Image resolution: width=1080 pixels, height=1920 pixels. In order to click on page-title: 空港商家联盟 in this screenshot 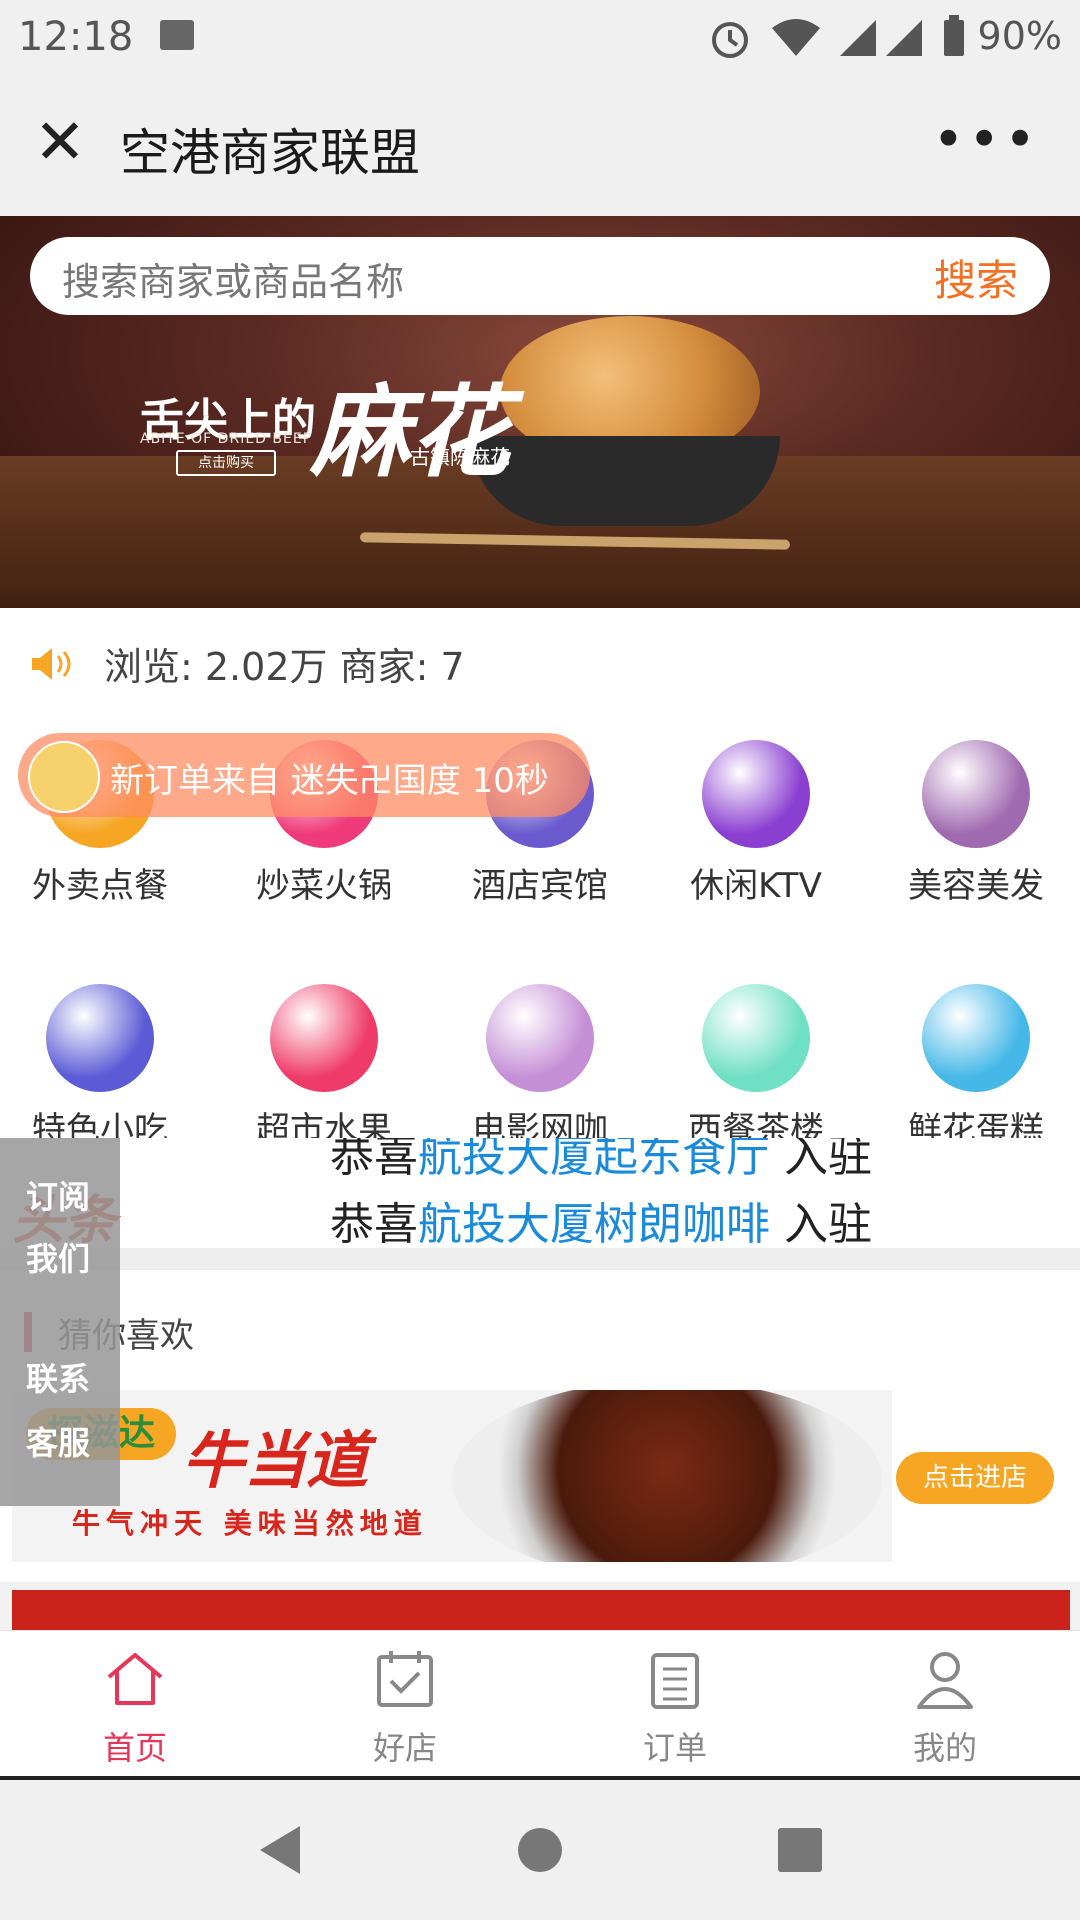, I will do `click(270, 153)`.